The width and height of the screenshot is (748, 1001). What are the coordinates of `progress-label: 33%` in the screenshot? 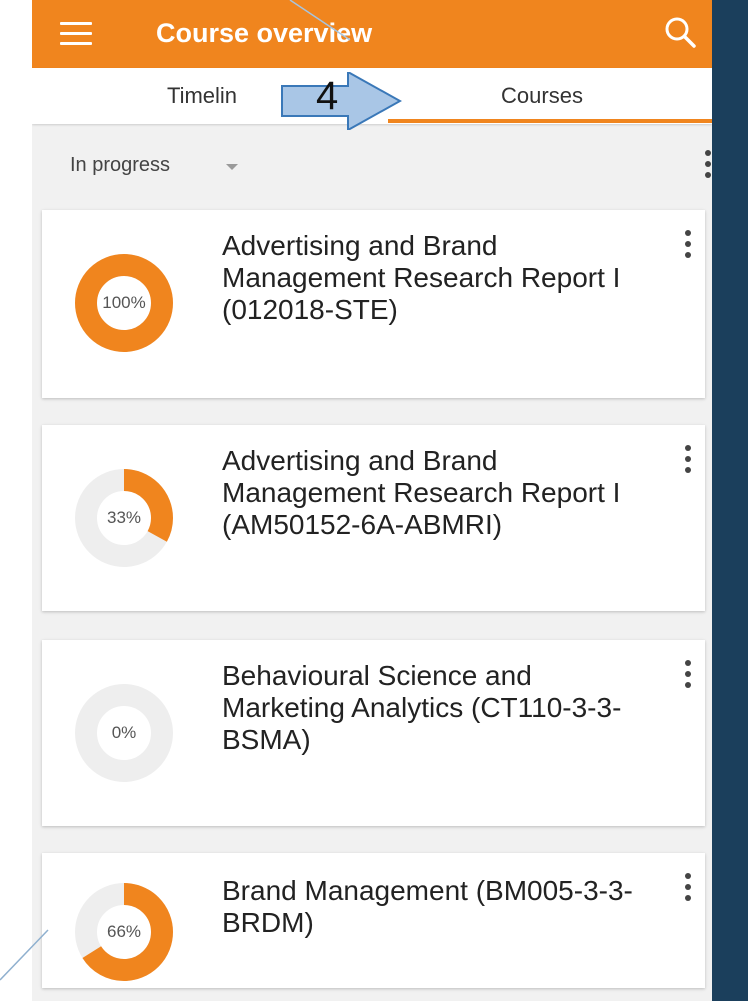 It's located at (124, 517).